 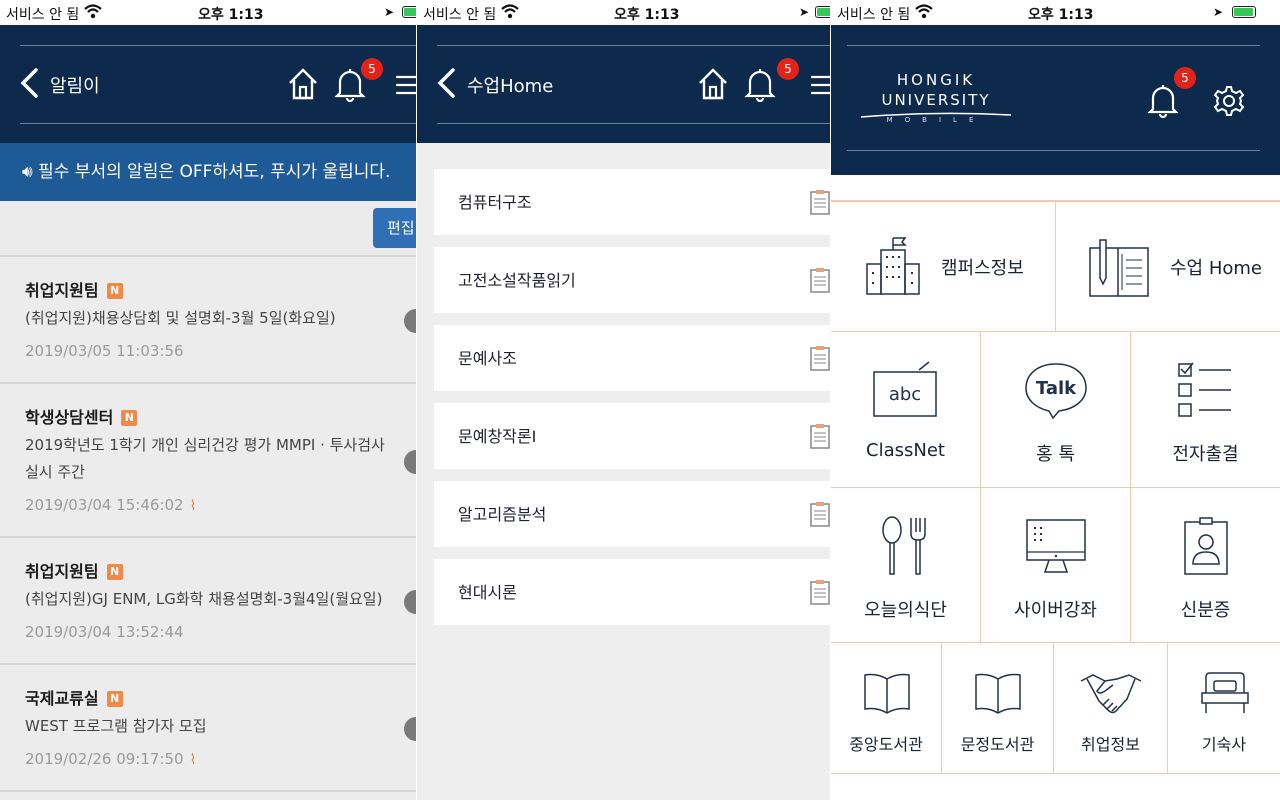 I want to click on status-bar: 서비스 안 됨 오후 1:13 ➤, so click(x=623, y=12).